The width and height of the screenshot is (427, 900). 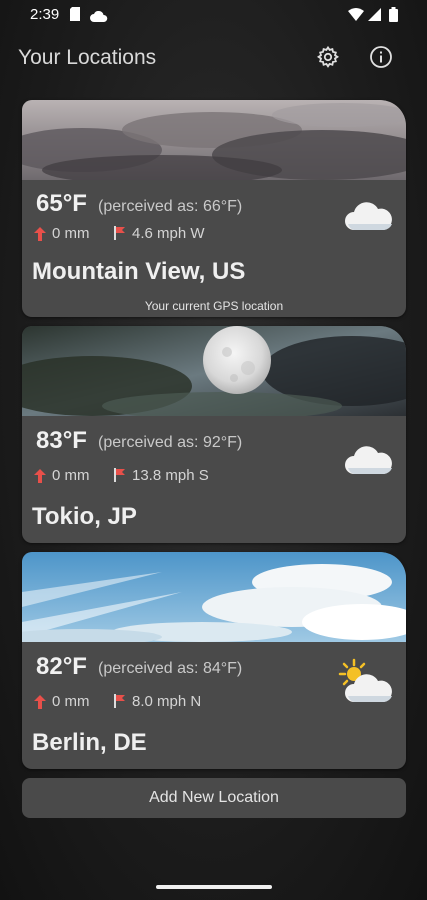 I want to click on gear-icon, so click(x=328, y=56).